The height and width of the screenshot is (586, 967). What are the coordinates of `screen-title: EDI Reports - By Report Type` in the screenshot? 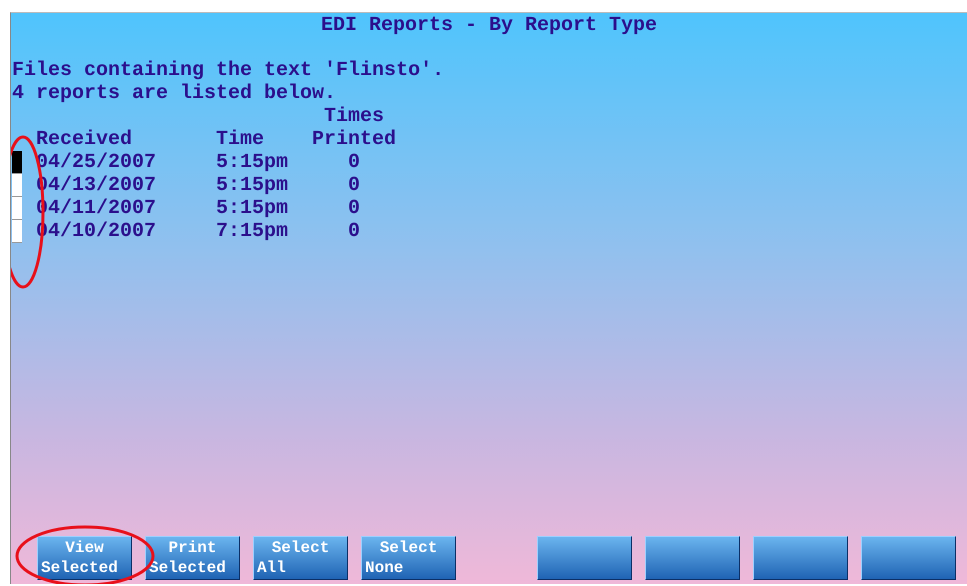 It's located at (489, 25).